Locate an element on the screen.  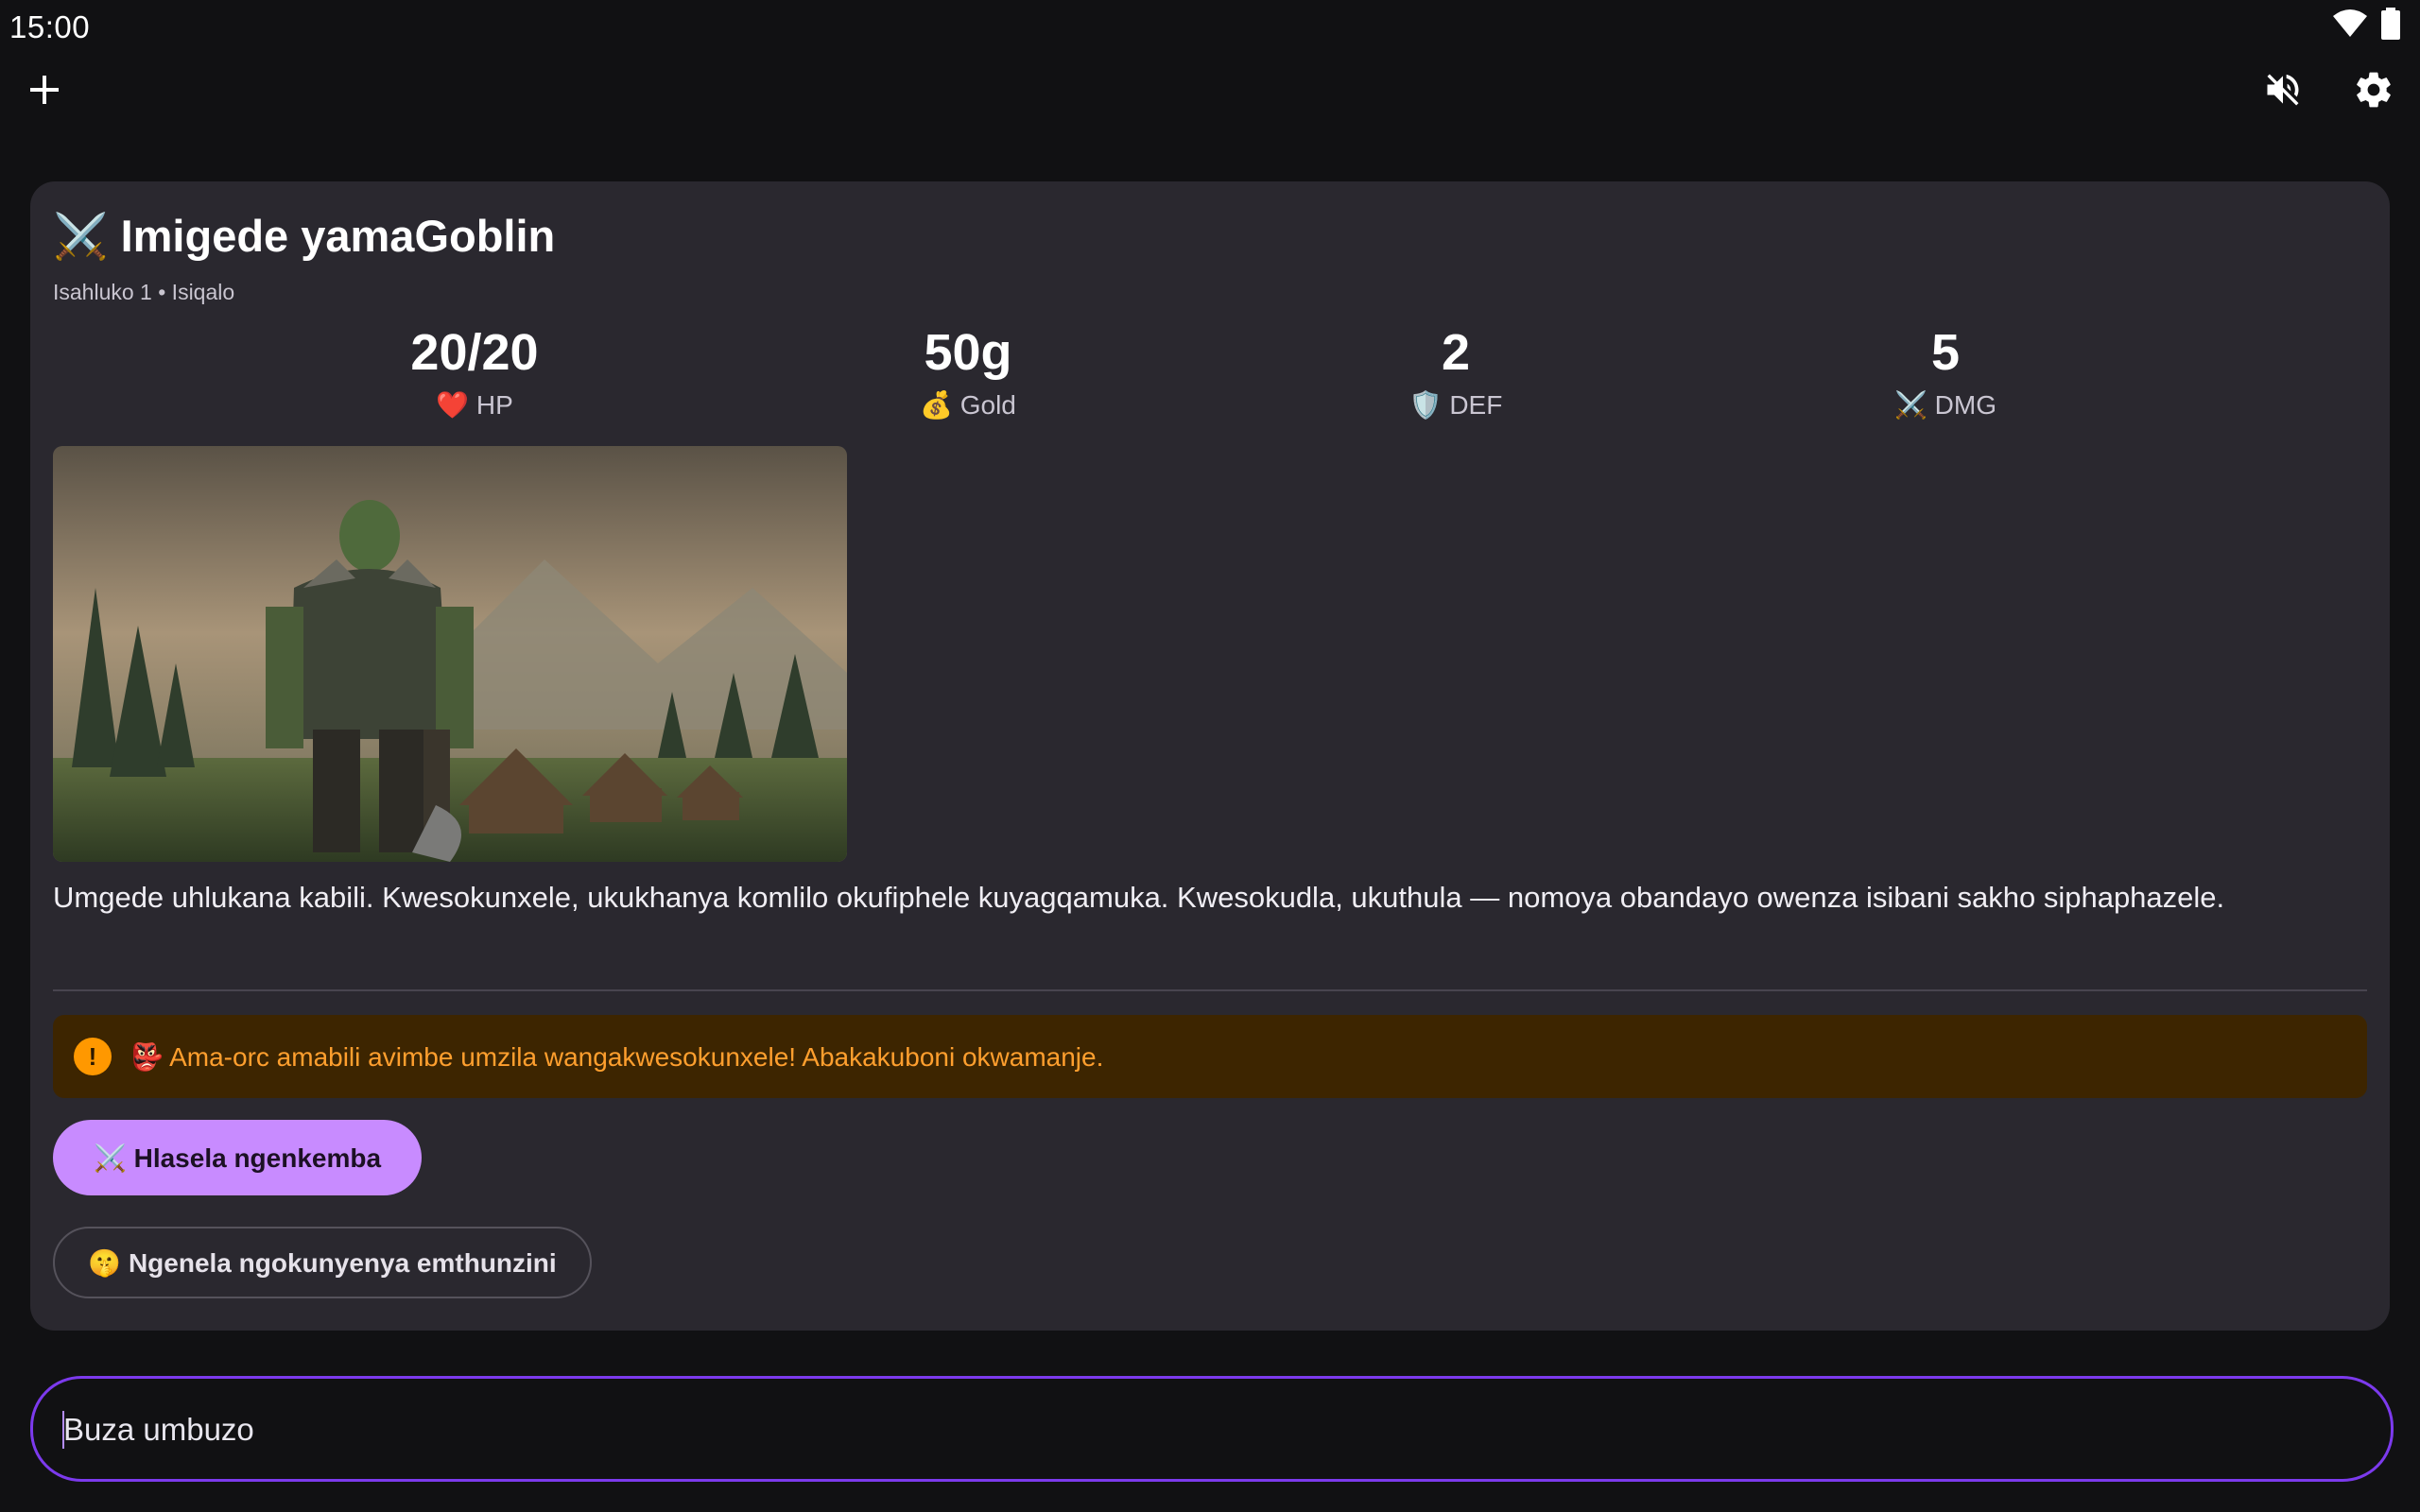
question-input-container is located at coordinates (1212, 1429).